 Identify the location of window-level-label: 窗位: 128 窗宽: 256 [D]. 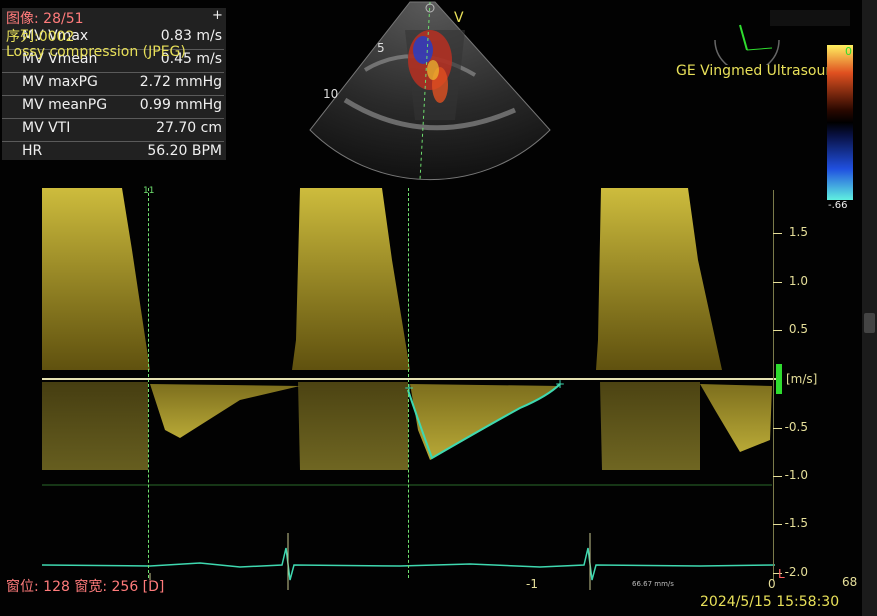
(85, 587).